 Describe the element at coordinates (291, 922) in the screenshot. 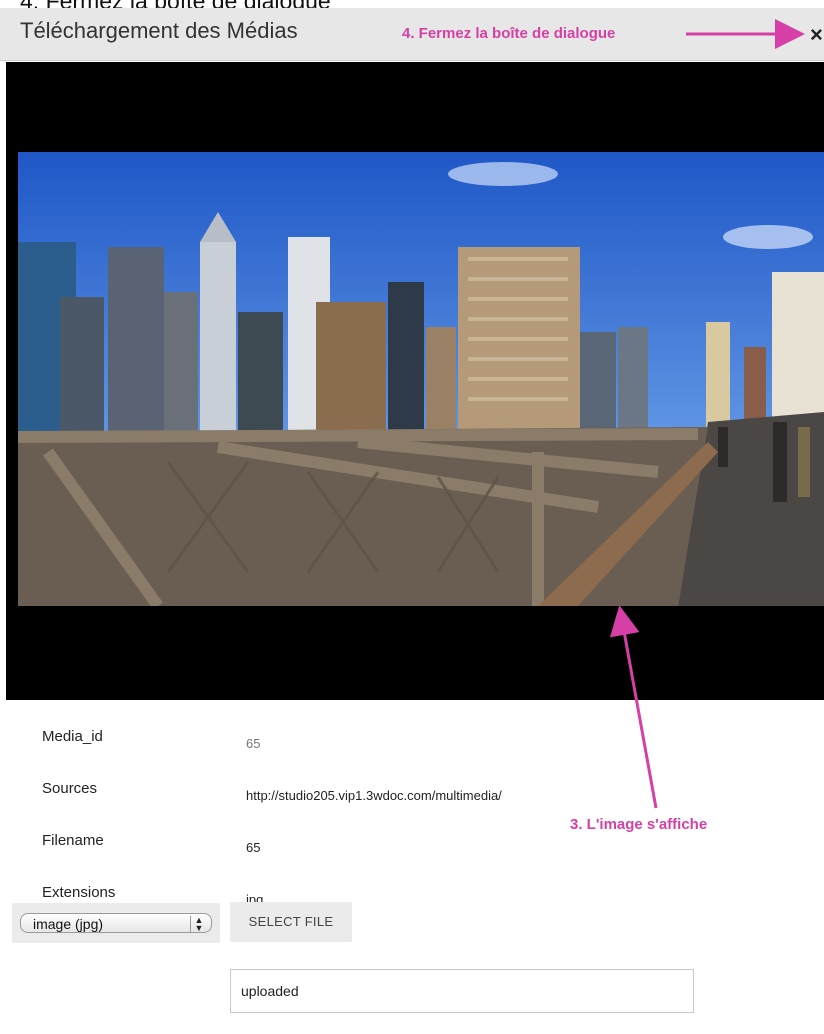

I see `select-file-button: SELECT FILE` at that location.